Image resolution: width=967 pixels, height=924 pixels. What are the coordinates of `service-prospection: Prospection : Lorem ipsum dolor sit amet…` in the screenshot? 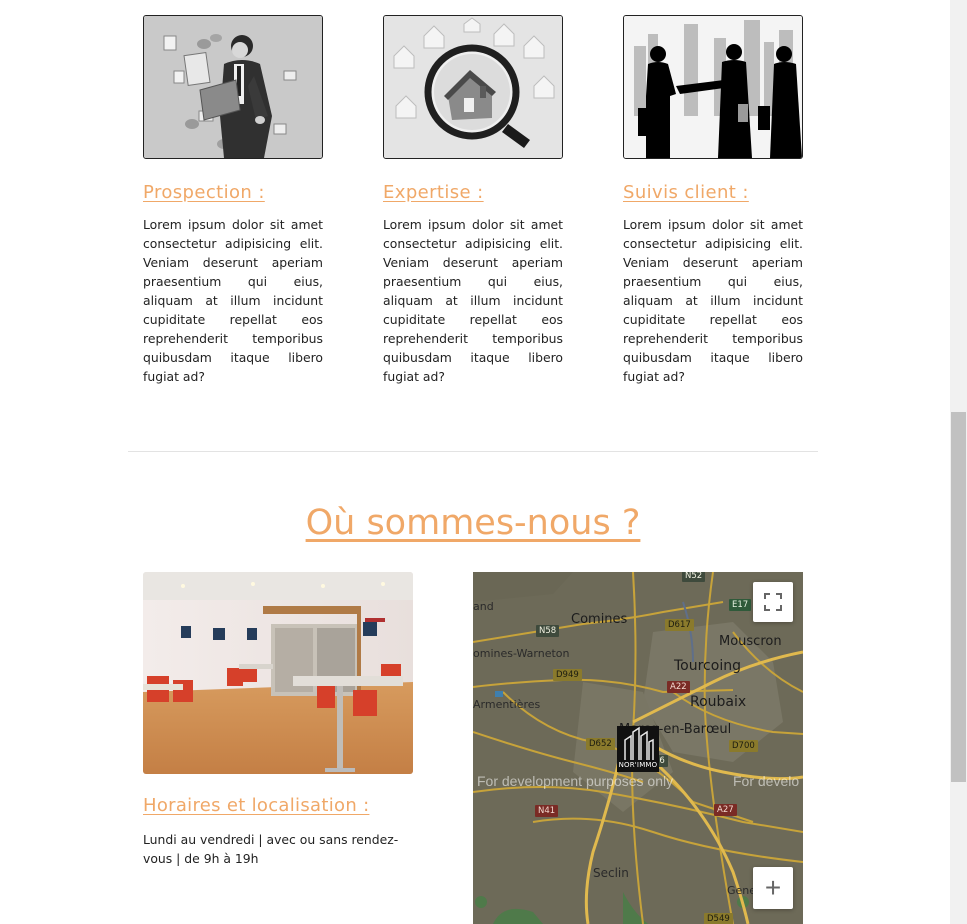 It's located at (233, 200).